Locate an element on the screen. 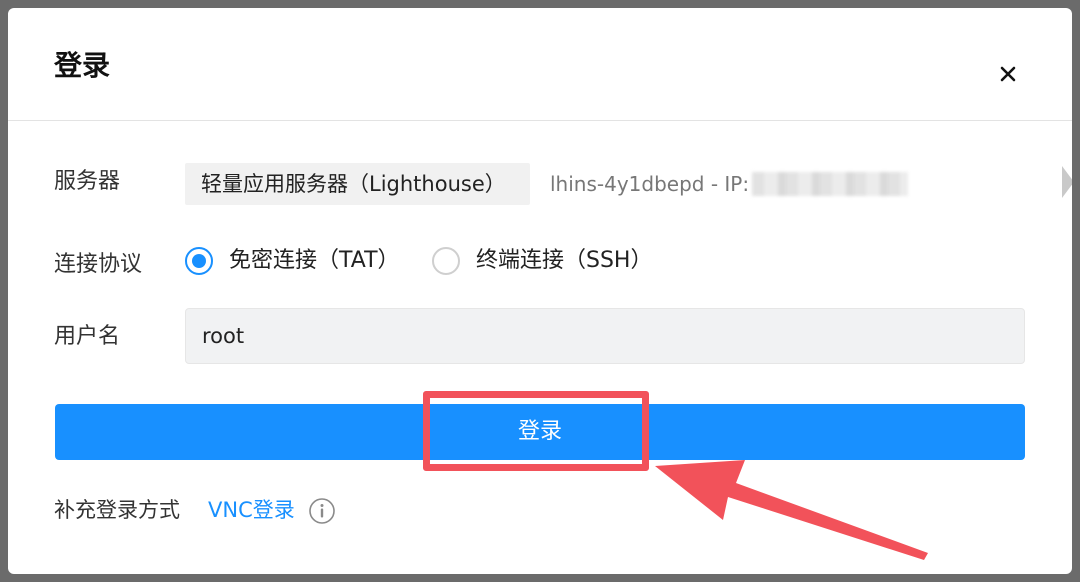 The image size is (1080, 582). info-icon is located at coordinates (322, 511).